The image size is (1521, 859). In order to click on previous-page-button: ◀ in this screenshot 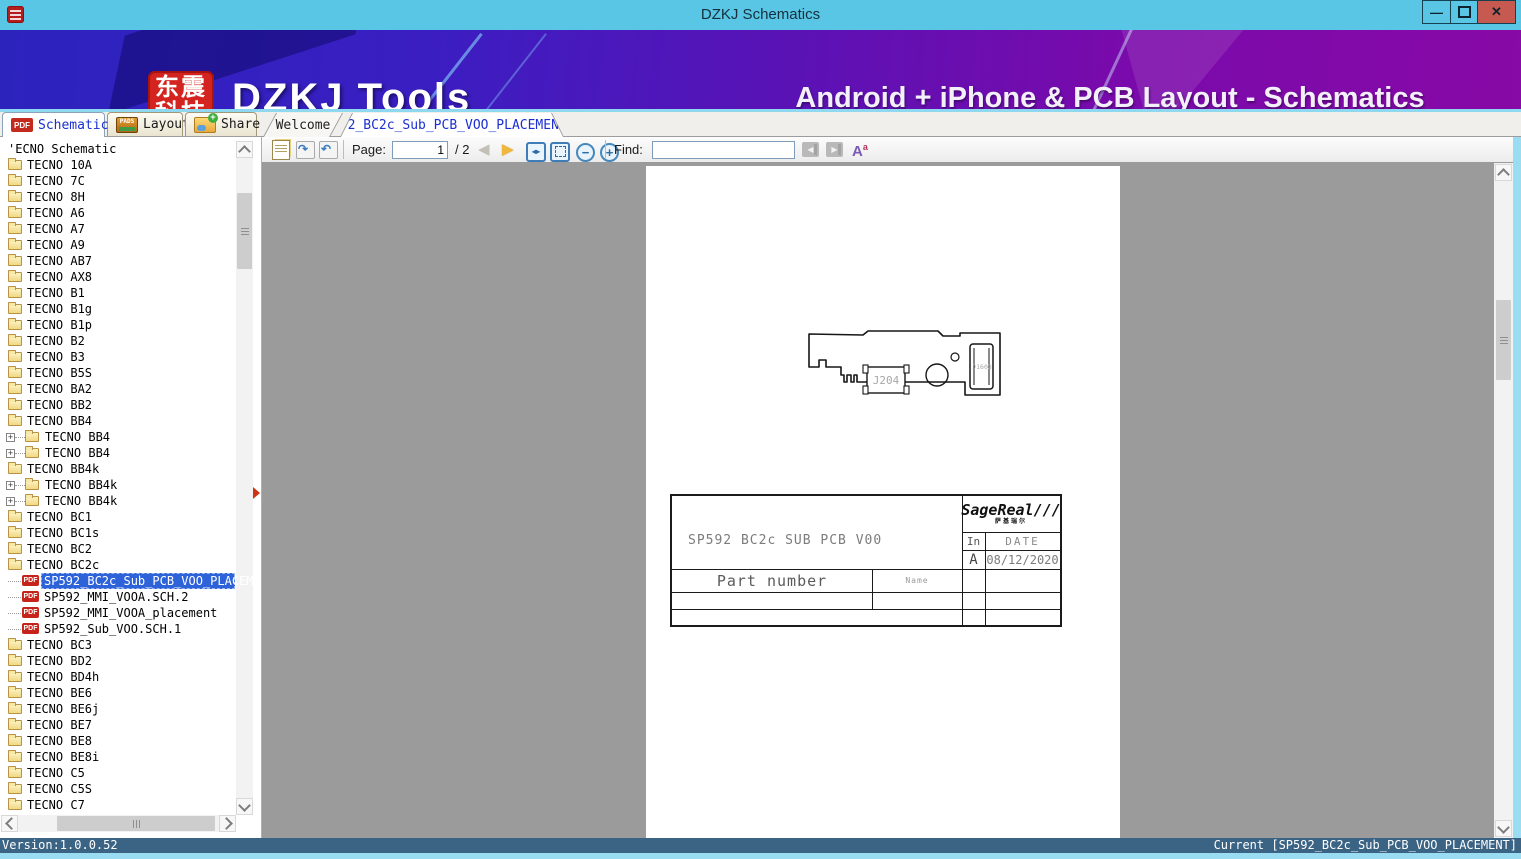, I will do `click(484, 149)`.